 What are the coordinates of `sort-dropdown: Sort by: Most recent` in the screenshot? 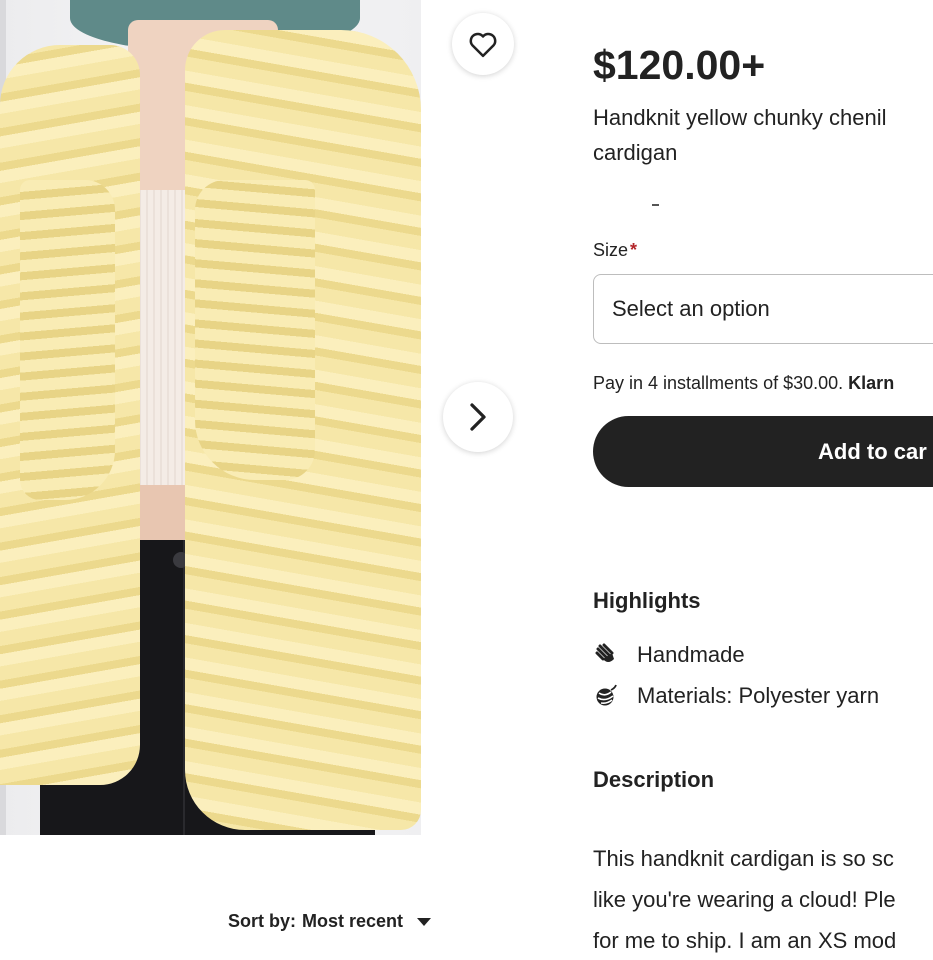 It's located at (330, 921).